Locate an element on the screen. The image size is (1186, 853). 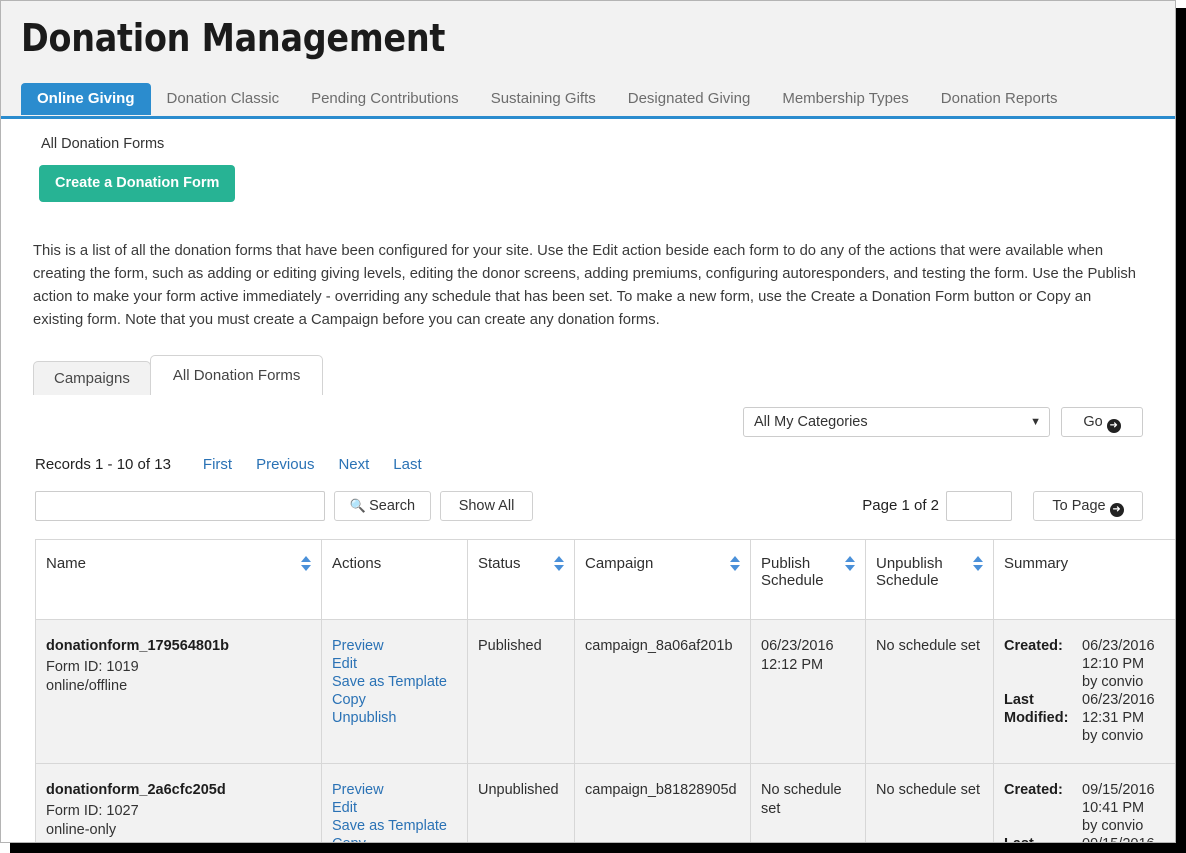
main-tab-designated-giving: Designated Giving is located at coordinates (689, 99).